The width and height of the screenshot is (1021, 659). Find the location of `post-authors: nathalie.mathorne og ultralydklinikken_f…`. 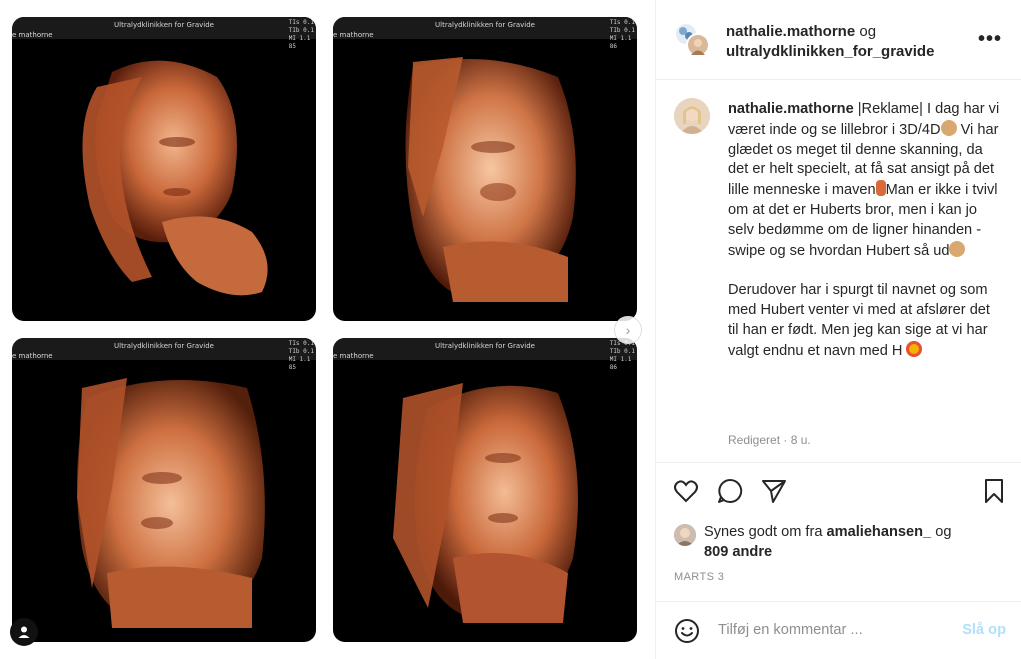

post-authors: nathalie.mathorne og ultralydklinikken_f… is located at coordinates (830, 42).